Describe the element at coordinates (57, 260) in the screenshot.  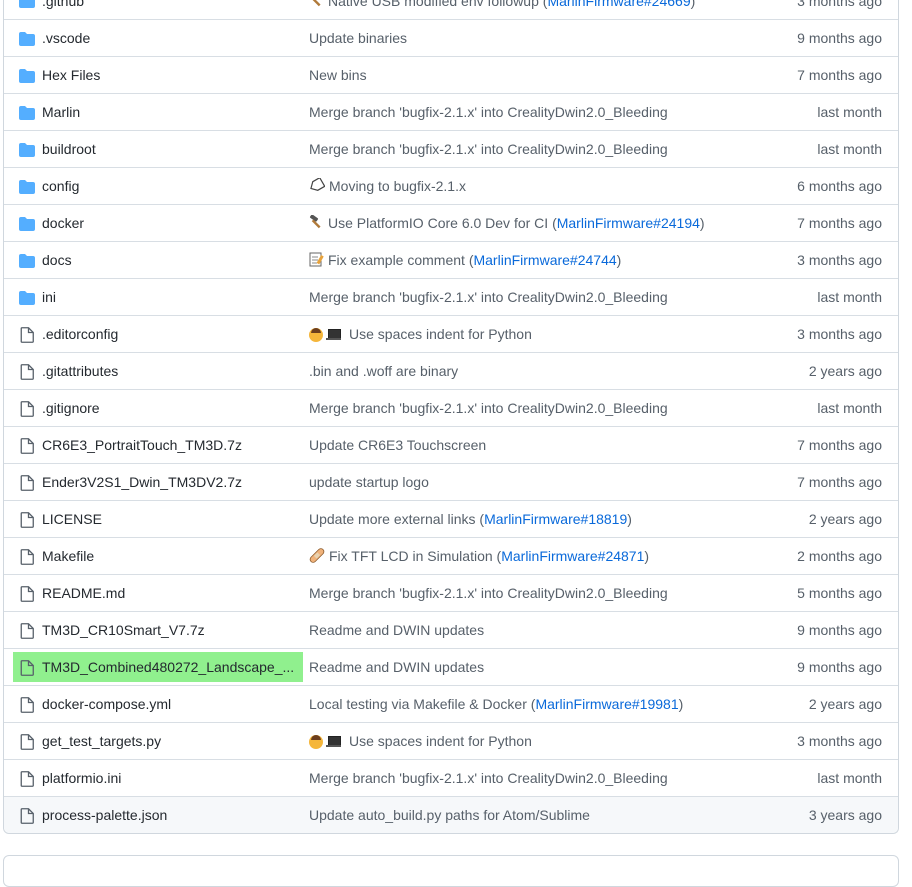
I see `file-name-link: docs` at that location.